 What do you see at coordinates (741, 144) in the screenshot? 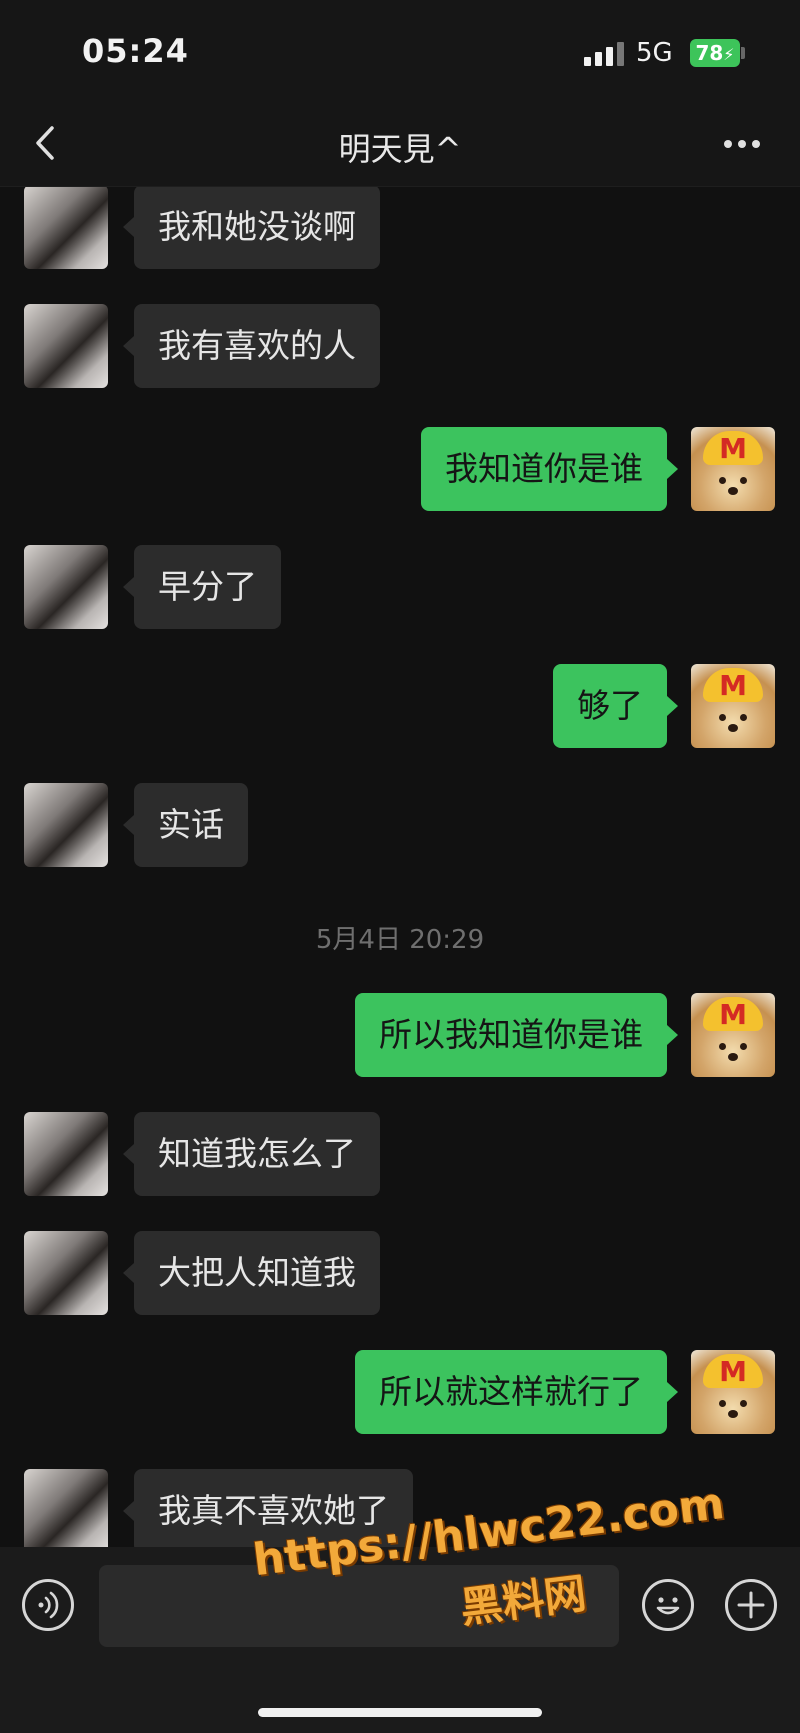
I see `more-dots-icon` at bounding box center [741, 144].